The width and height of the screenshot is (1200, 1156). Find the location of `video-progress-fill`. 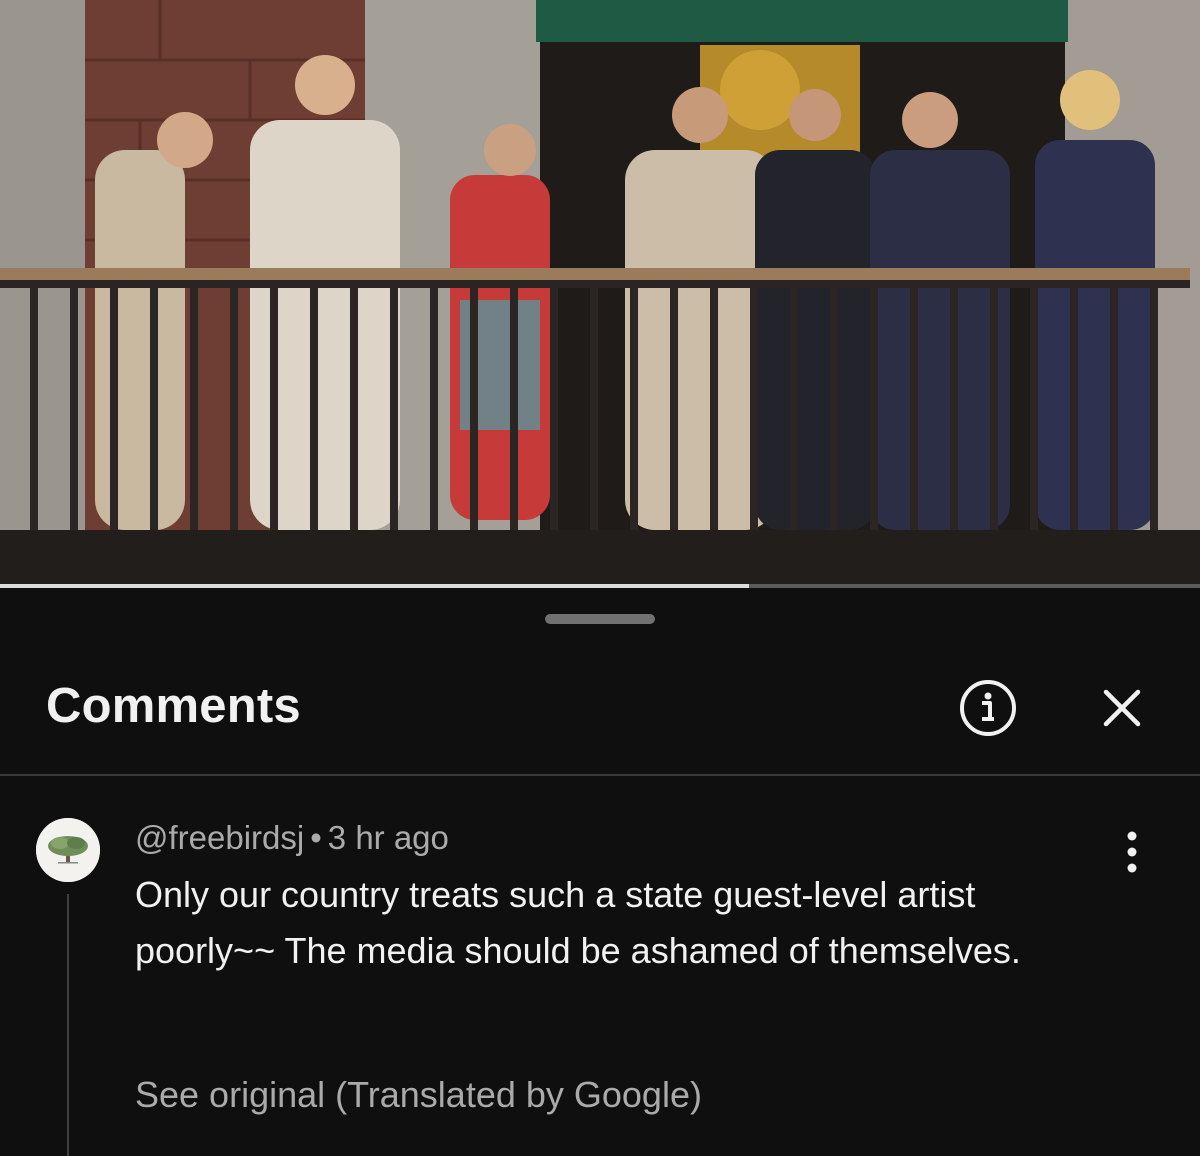

video-progress-fill is located at coordinates (374, 586).